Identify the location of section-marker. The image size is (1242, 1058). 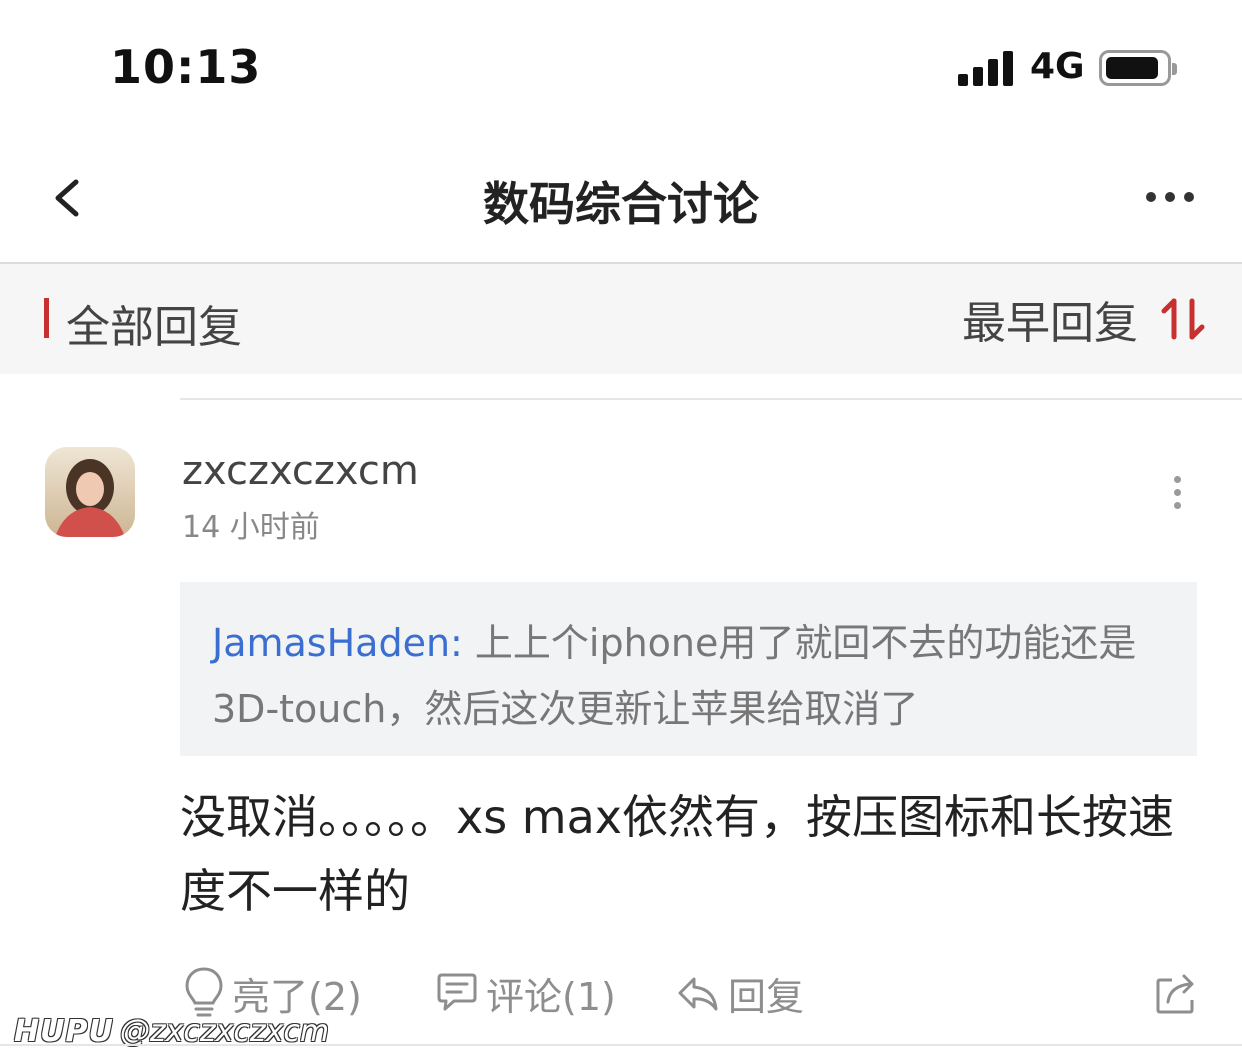
(46, 318).